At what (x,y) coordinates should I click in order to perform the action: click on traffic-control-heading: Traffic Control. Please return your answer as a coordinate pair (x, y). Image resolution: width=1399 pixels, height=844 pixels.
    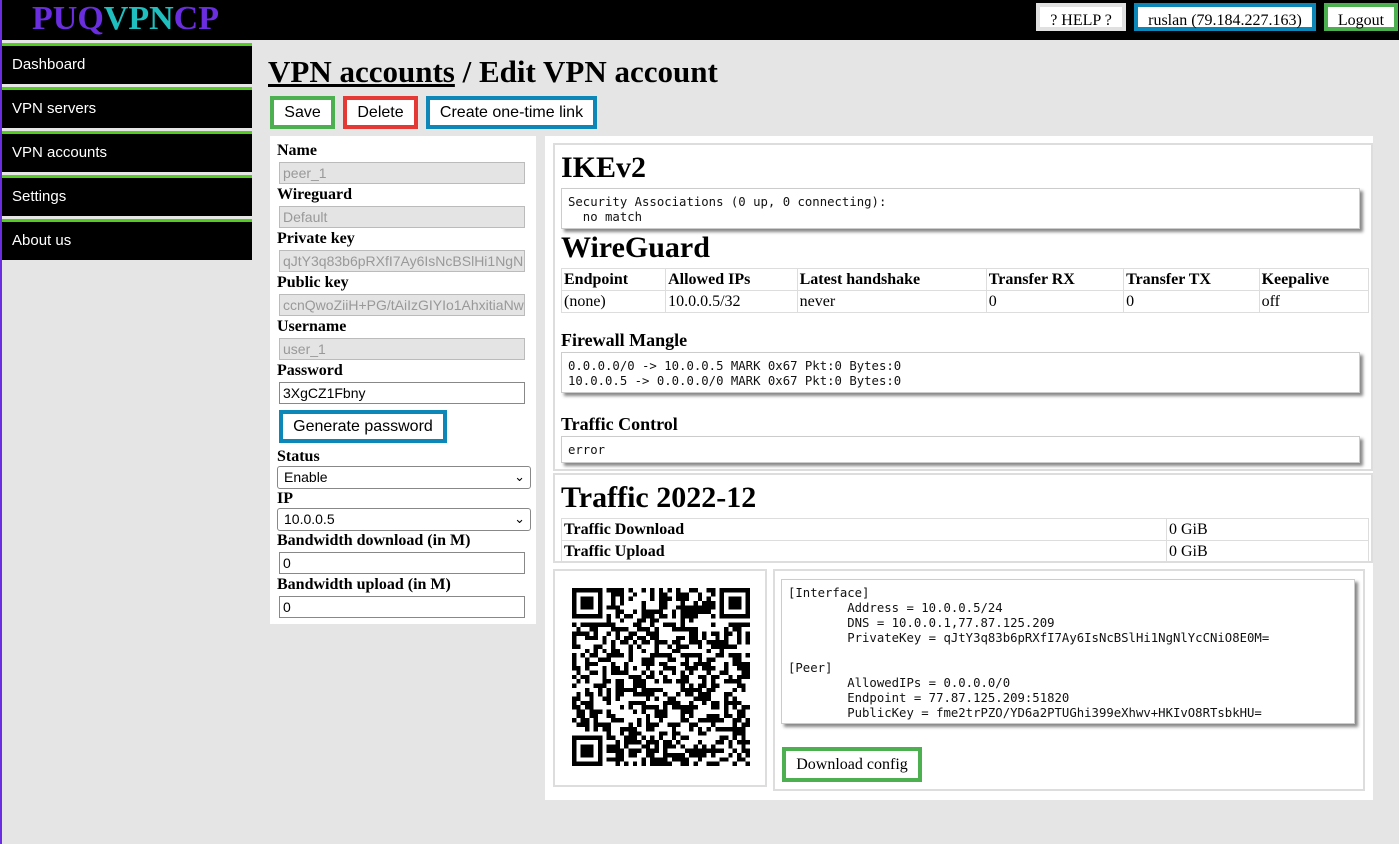
    Looking at the image, I should click on (619, 424).